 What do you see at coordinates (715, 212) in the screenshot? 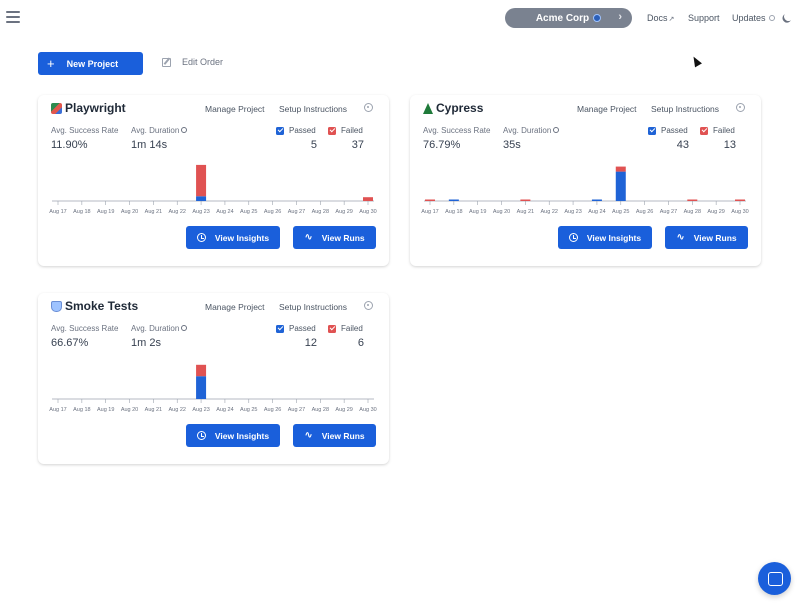
I see `chart-tick-label: Aug 29` at bounding box center [715, 212].